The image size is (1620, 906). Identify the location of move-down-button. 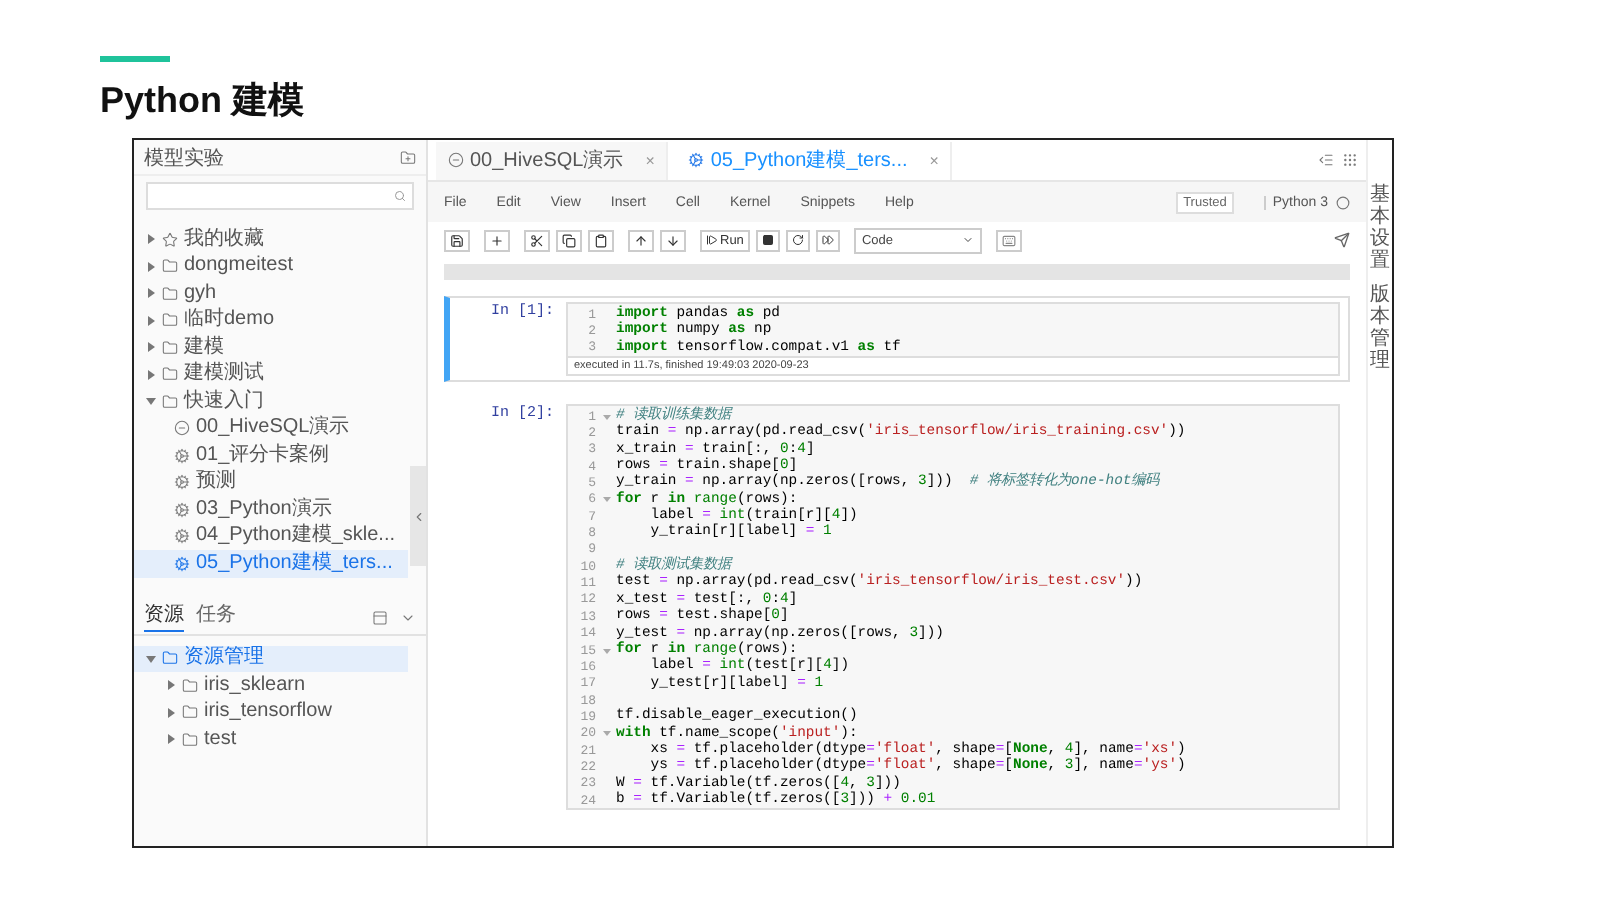
(673, 240).